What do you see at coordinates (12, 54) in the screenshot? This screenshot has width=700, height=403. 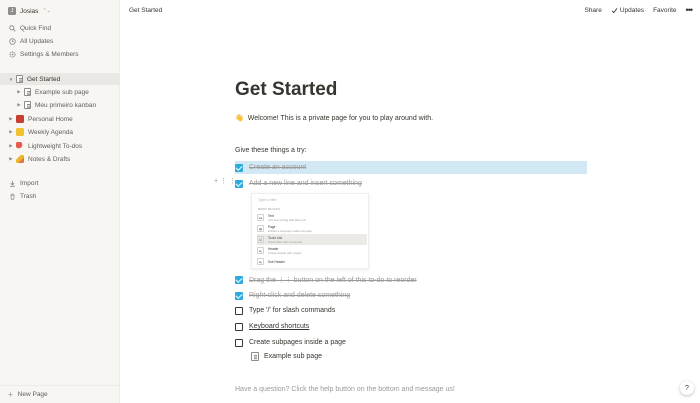 I see `gear-icon` at bounding box center [12, 54].